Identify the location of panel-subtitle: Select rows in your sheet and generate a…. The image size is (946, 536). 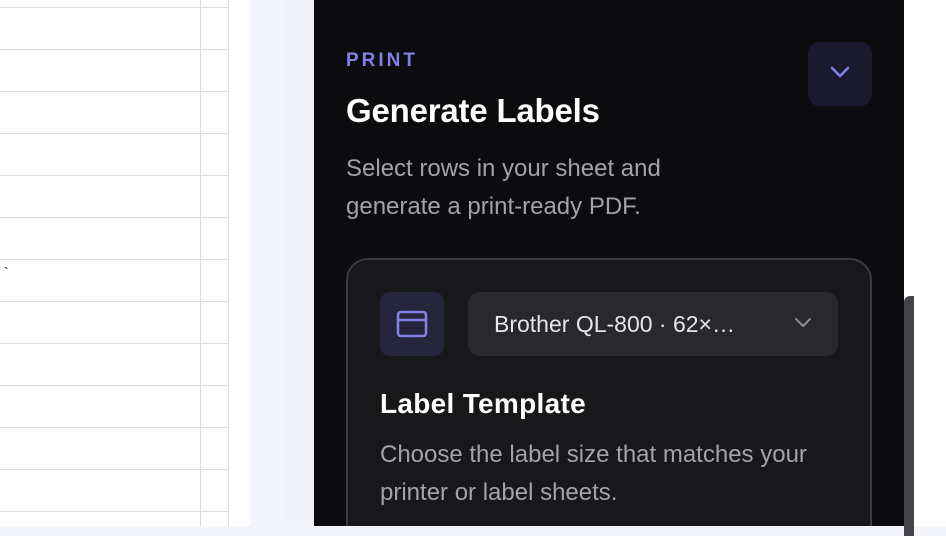
(503, 187).